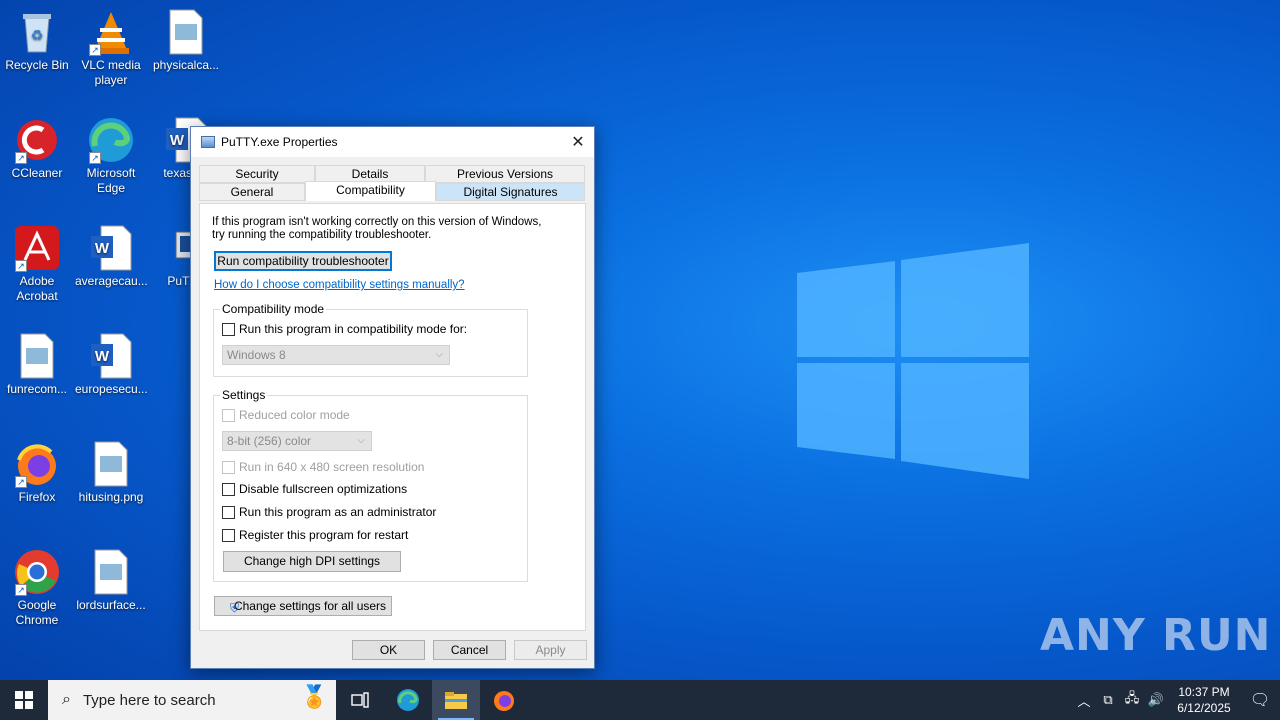 The image size is (1280, 720). I want to click on res-640-checkbox: Run in 640 x 480 screen resolution, so click(323, 467).